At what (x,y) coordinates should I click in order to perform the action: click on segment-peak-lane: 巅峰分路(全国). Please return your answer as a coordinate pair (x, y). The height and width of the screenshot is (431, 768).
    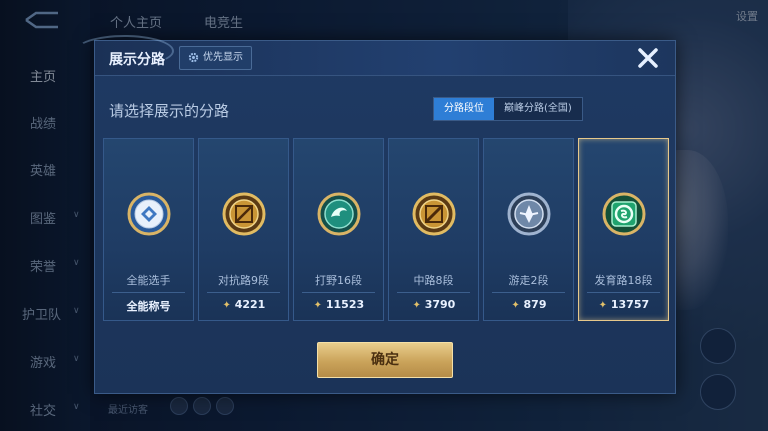
    Looking at the image, I should click on (538, 109).